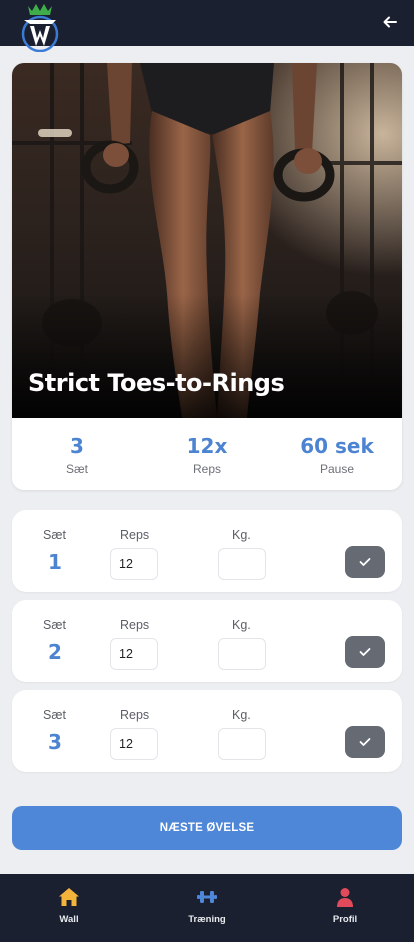 This screenshot has height=942, width=414. I want to click on nav-label: Træning, so click(207, 919).